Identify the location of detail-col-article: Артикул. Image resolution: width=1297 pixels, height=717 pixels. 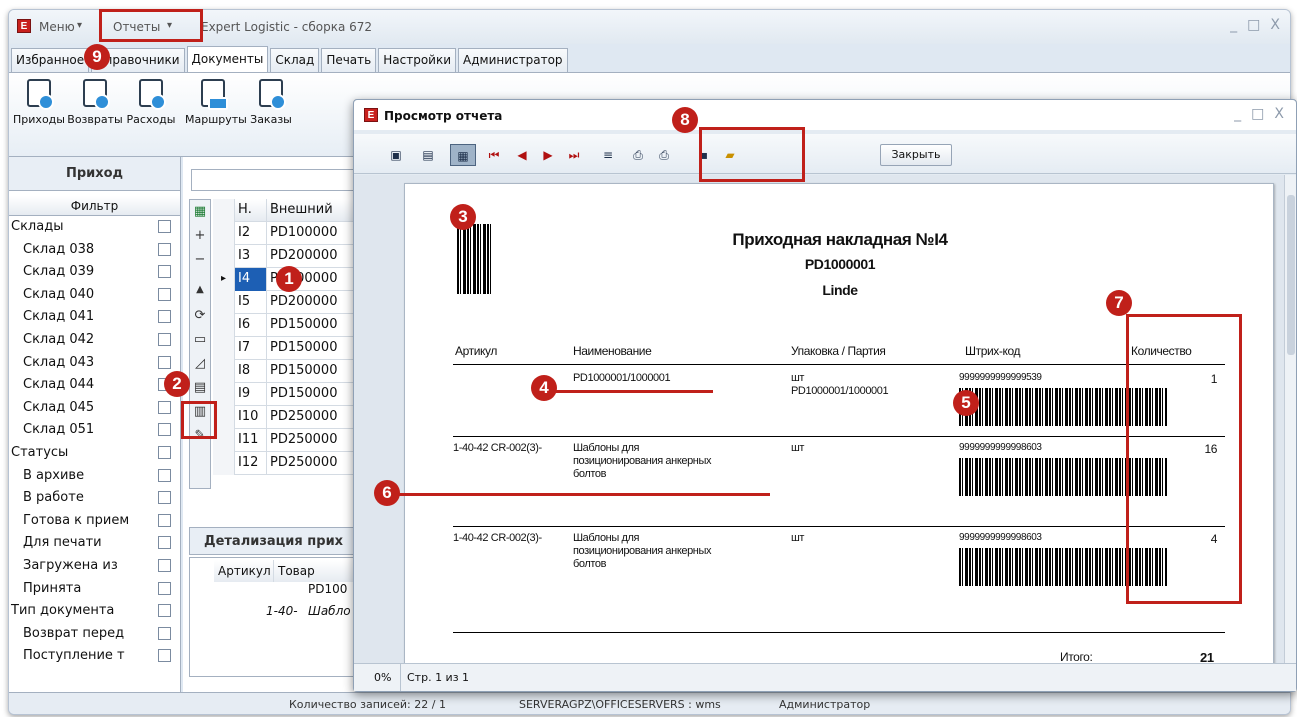
(244, 571).